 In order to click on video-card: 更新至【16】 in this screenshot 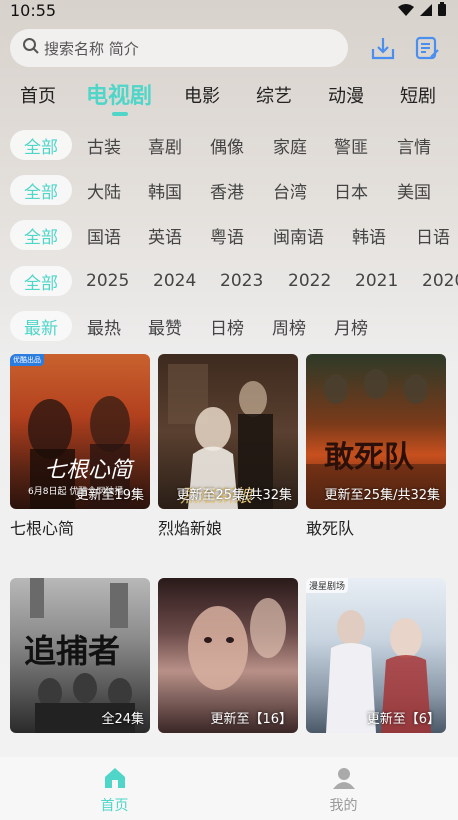, I will do `click(228, 655)`.